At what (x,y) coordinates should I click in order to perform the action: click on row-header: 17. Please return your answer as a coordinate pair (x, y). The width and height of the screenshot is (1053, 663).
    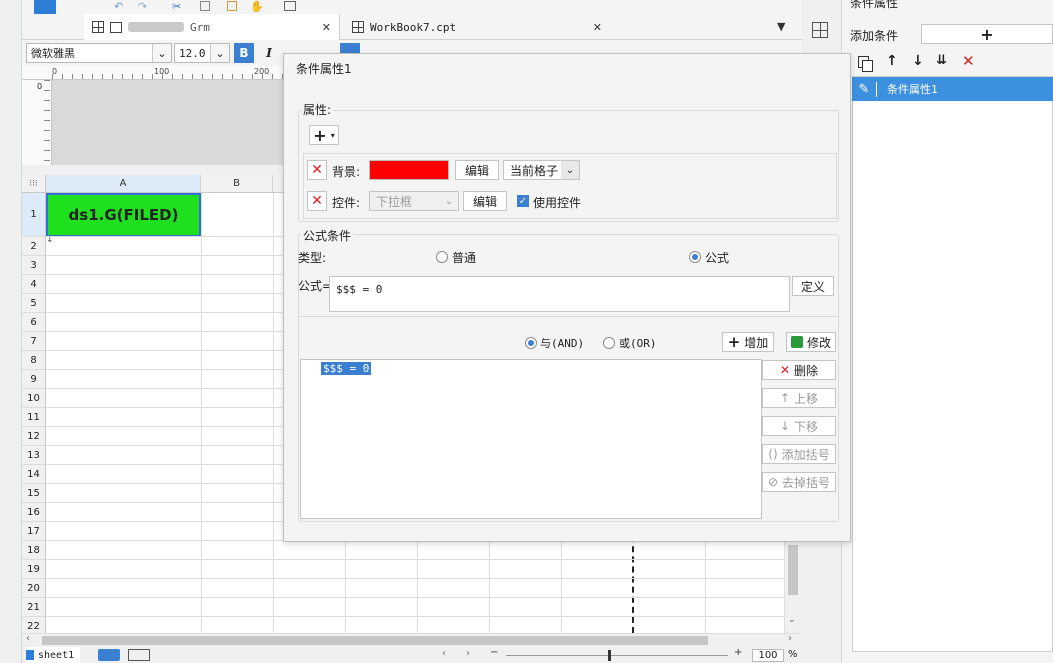
    Looking at the image, I should click on (34, 531).